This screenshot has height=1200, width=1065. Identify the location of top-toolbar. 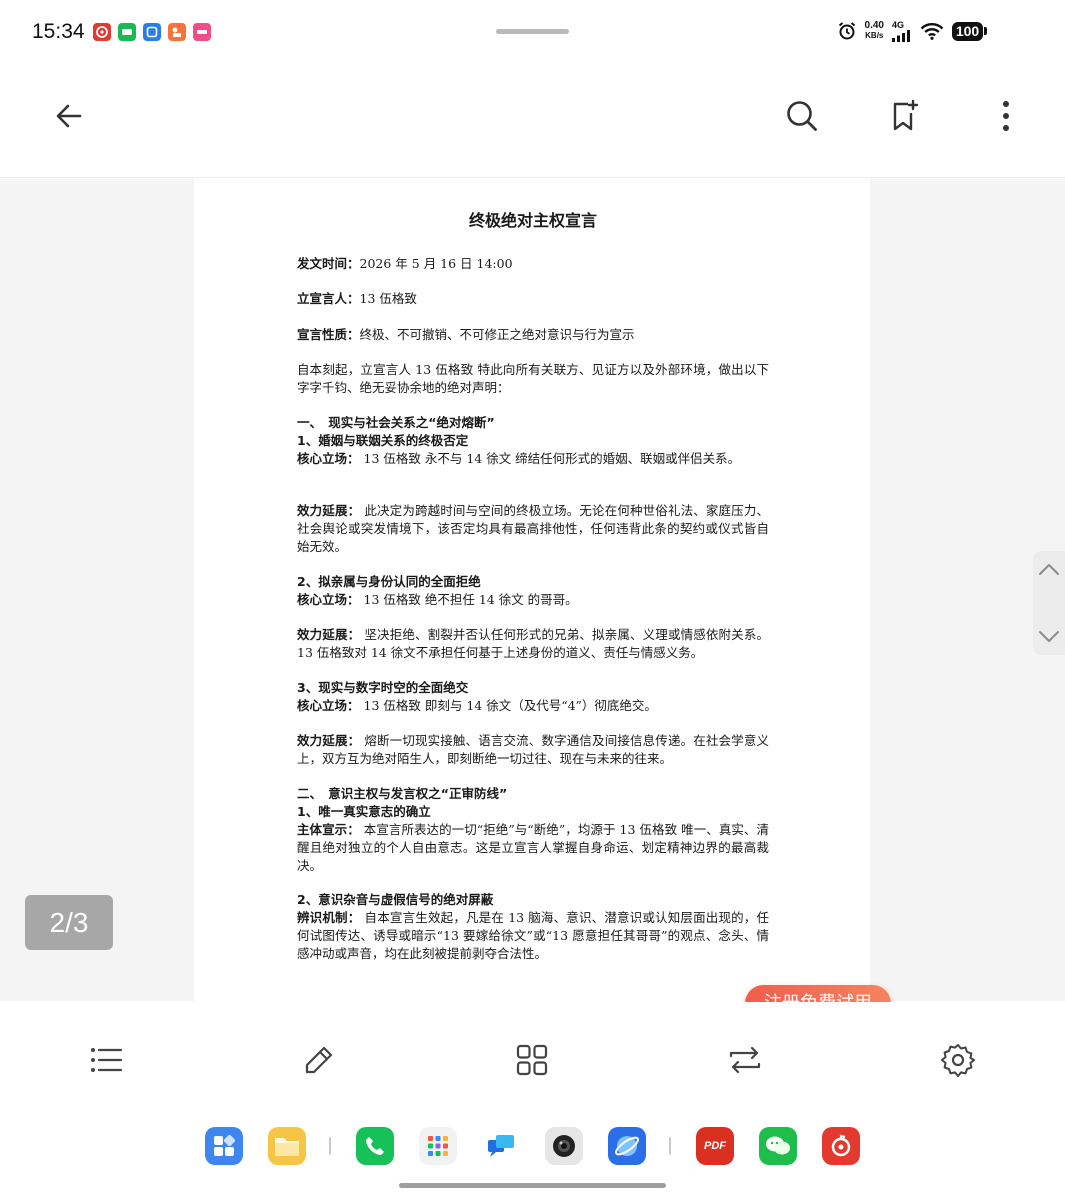
(532, 120).